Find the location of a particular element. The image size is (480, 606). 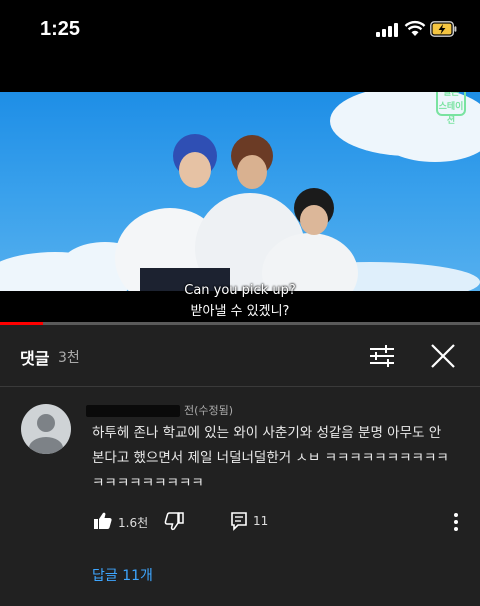

view-replies-link: 답글 11개 is located at coordinates (122, 575).